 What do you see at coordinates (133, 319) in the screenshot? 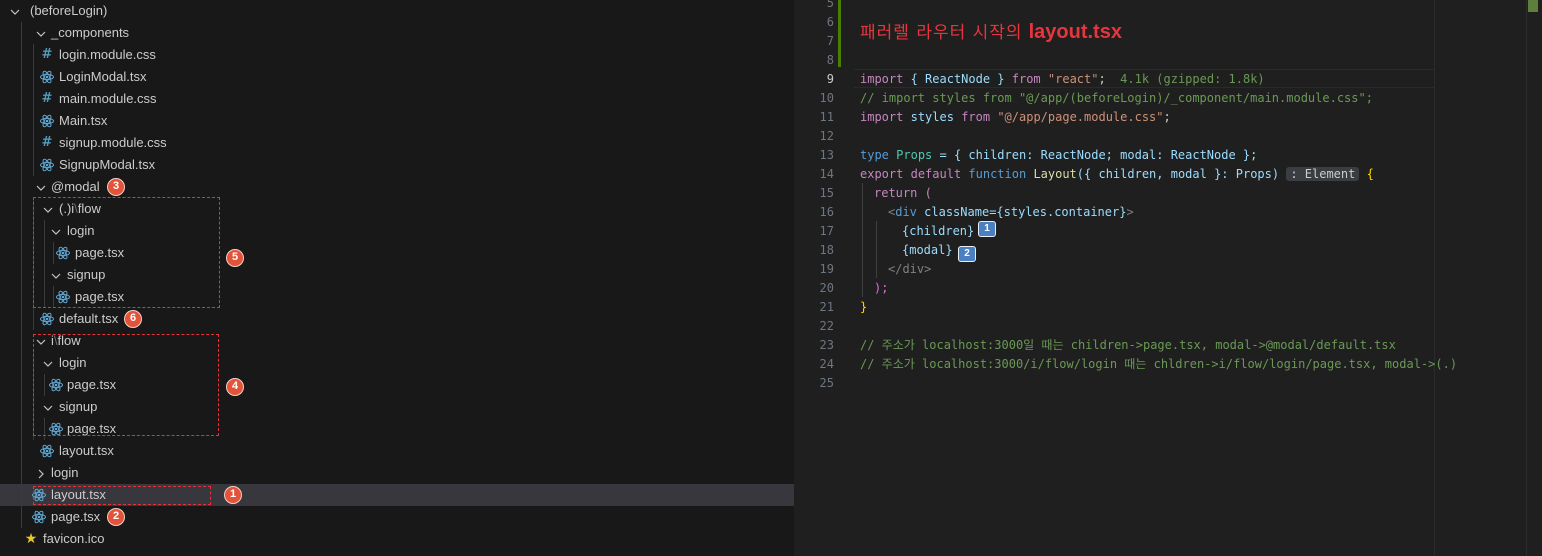
I see `callout-badge: 6` at bounding box center [133, 319].